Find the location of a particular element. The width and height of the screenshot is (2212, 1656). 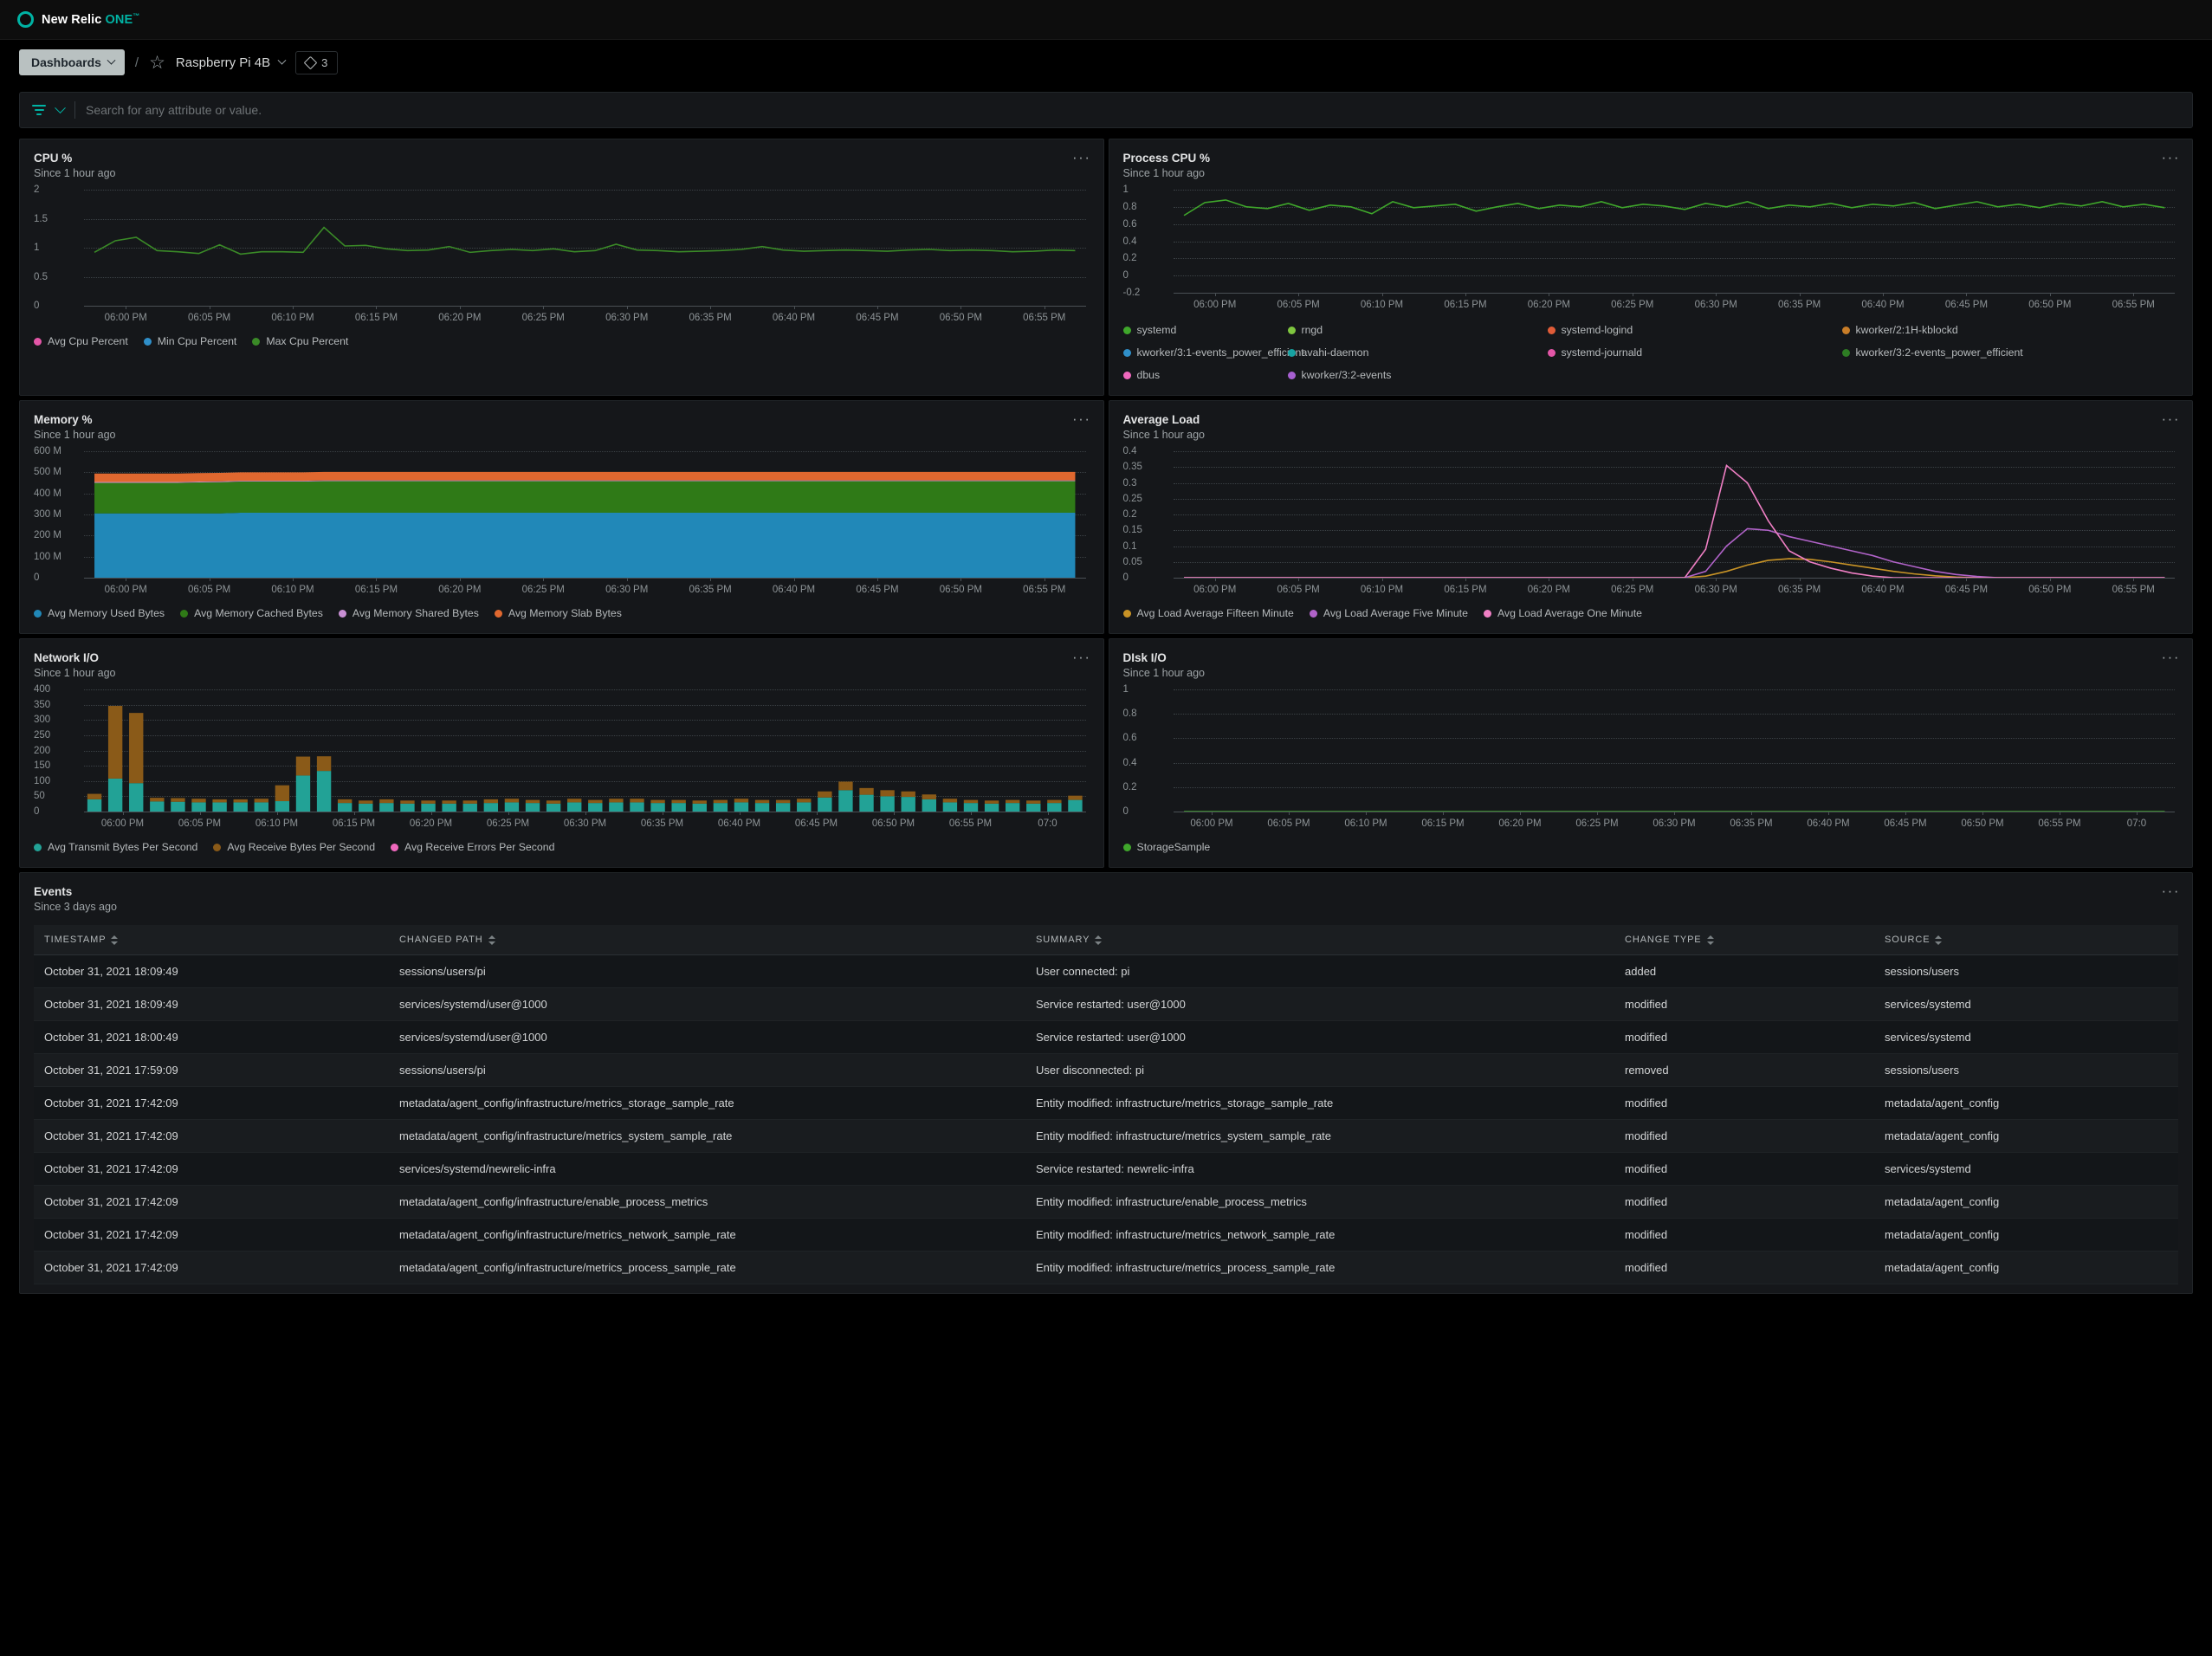

y-axis-tick-label: 0.25 is located at coordinates (1132, 498).